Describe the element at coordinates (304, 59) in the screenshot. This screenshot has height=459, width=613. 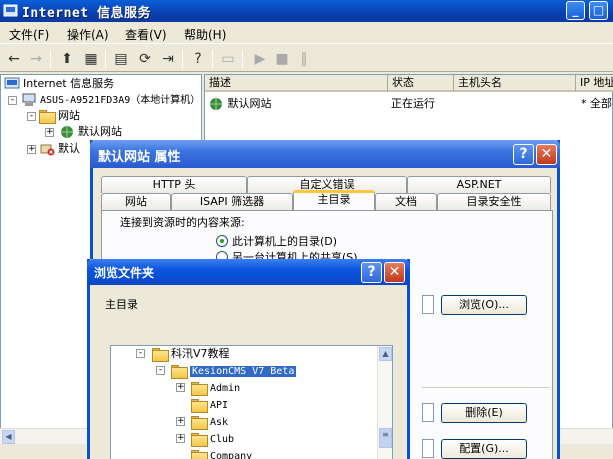
I see `pause-icon: ‖` at that location.